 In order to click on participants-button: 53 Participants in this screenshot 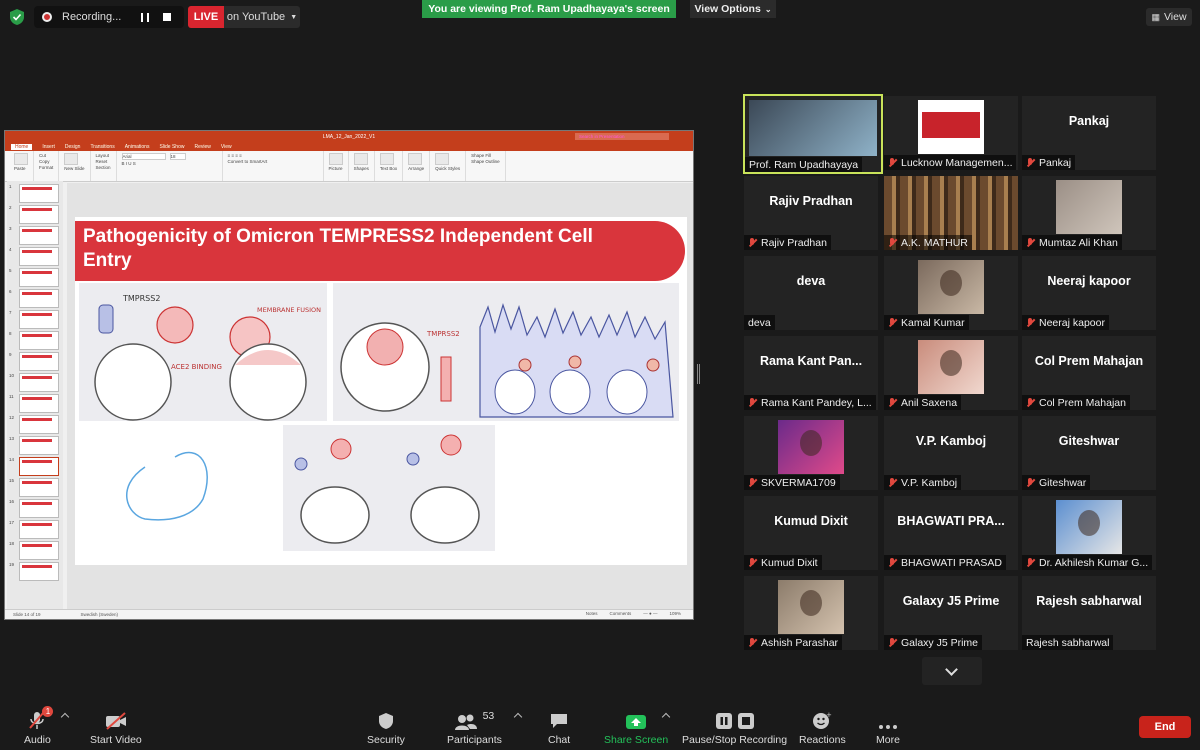, I will do `click(474, 728)`.